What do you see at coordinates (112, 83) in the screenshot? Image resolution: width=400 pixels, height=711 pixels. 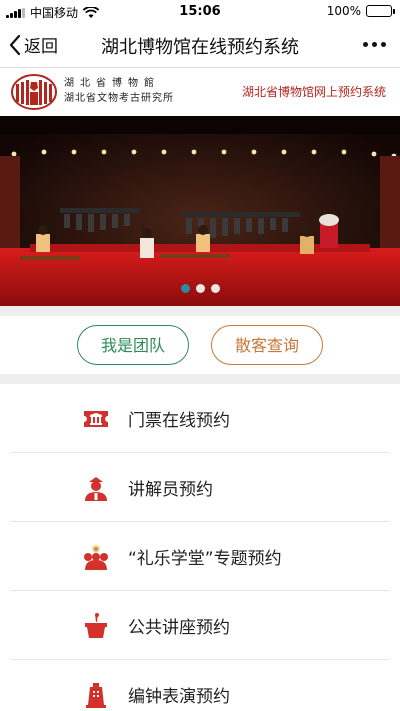 I see `museum-name-line1: 湖北省博物館` at bounding box center [112, 83].